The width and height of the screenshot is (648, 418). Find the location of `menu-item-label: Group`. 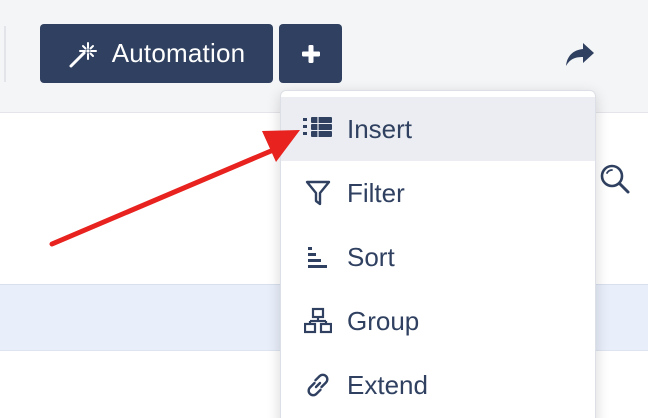

menu-item-label: Group is located at coordinates (383, 320).